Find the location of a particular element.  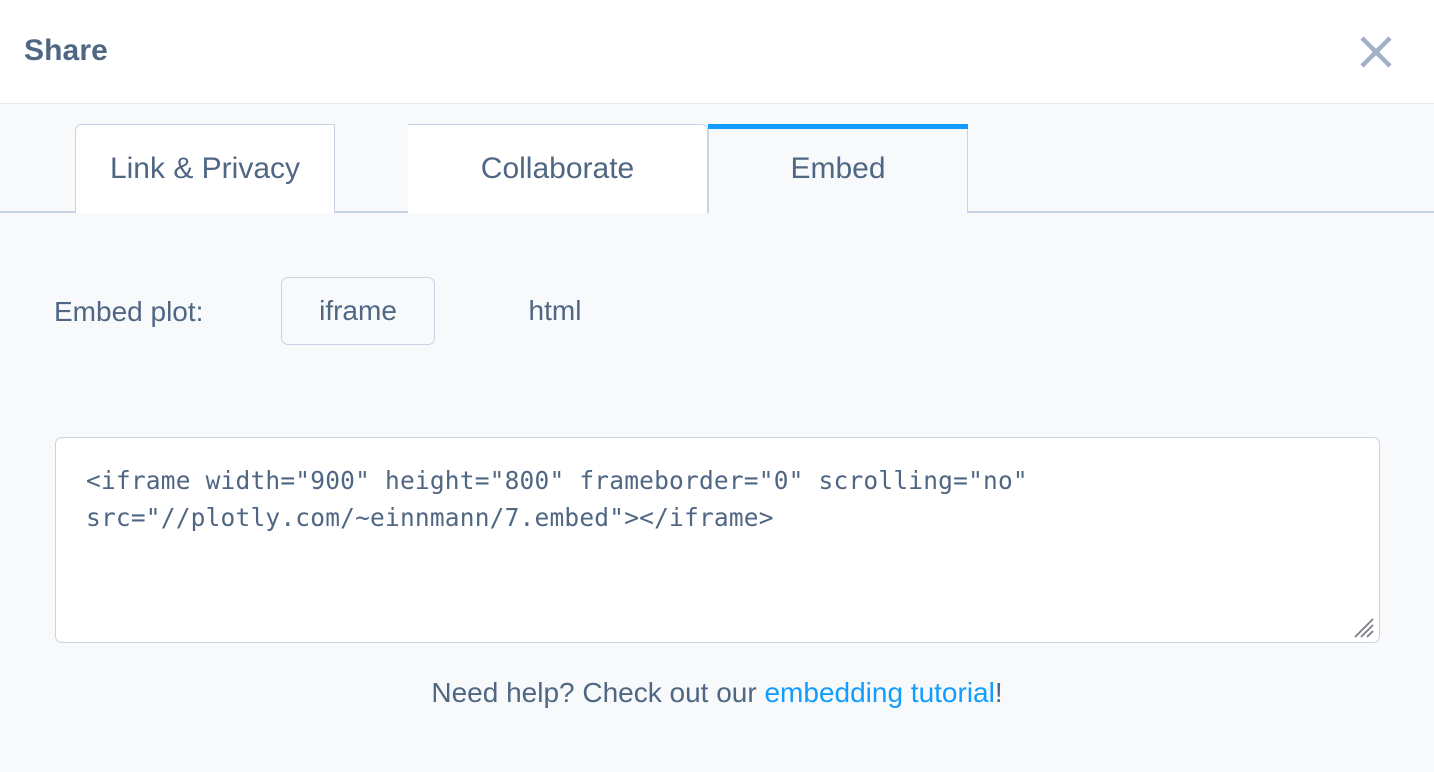

embedding-tutorial-link: embedding tutorial is located at coordinates (879, 692).